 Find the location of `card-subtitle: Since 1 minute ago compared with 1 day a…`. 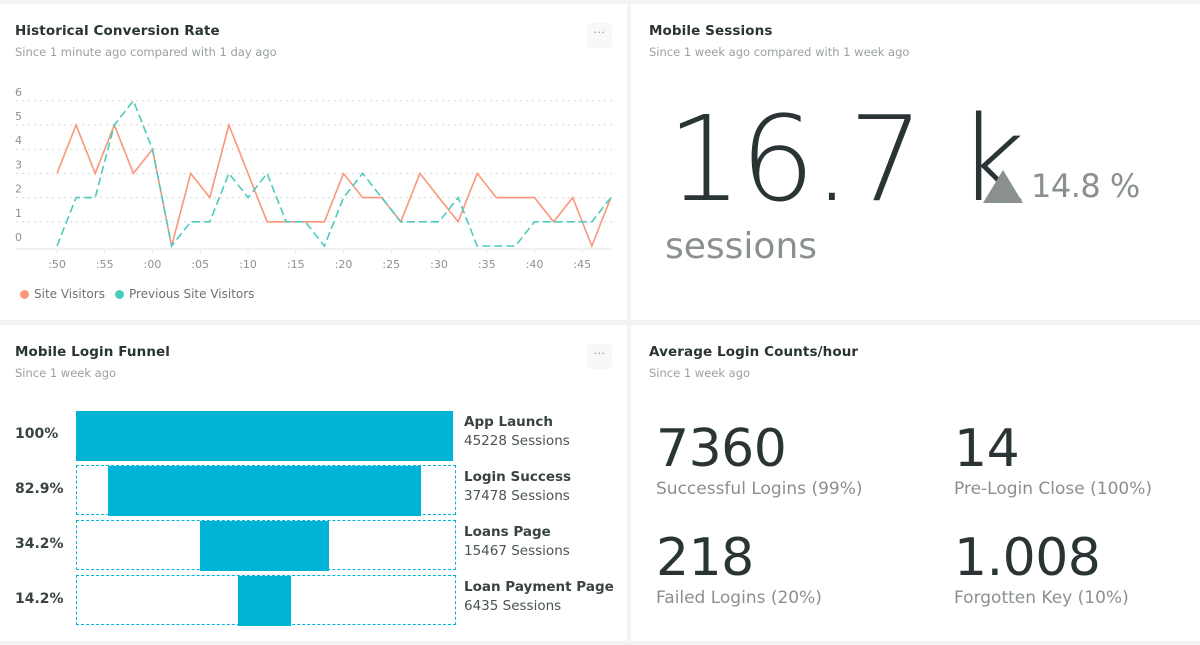

card-subtitle: Since 1 minute ago compared with 1 day a… is located at coordinates (146, 52).